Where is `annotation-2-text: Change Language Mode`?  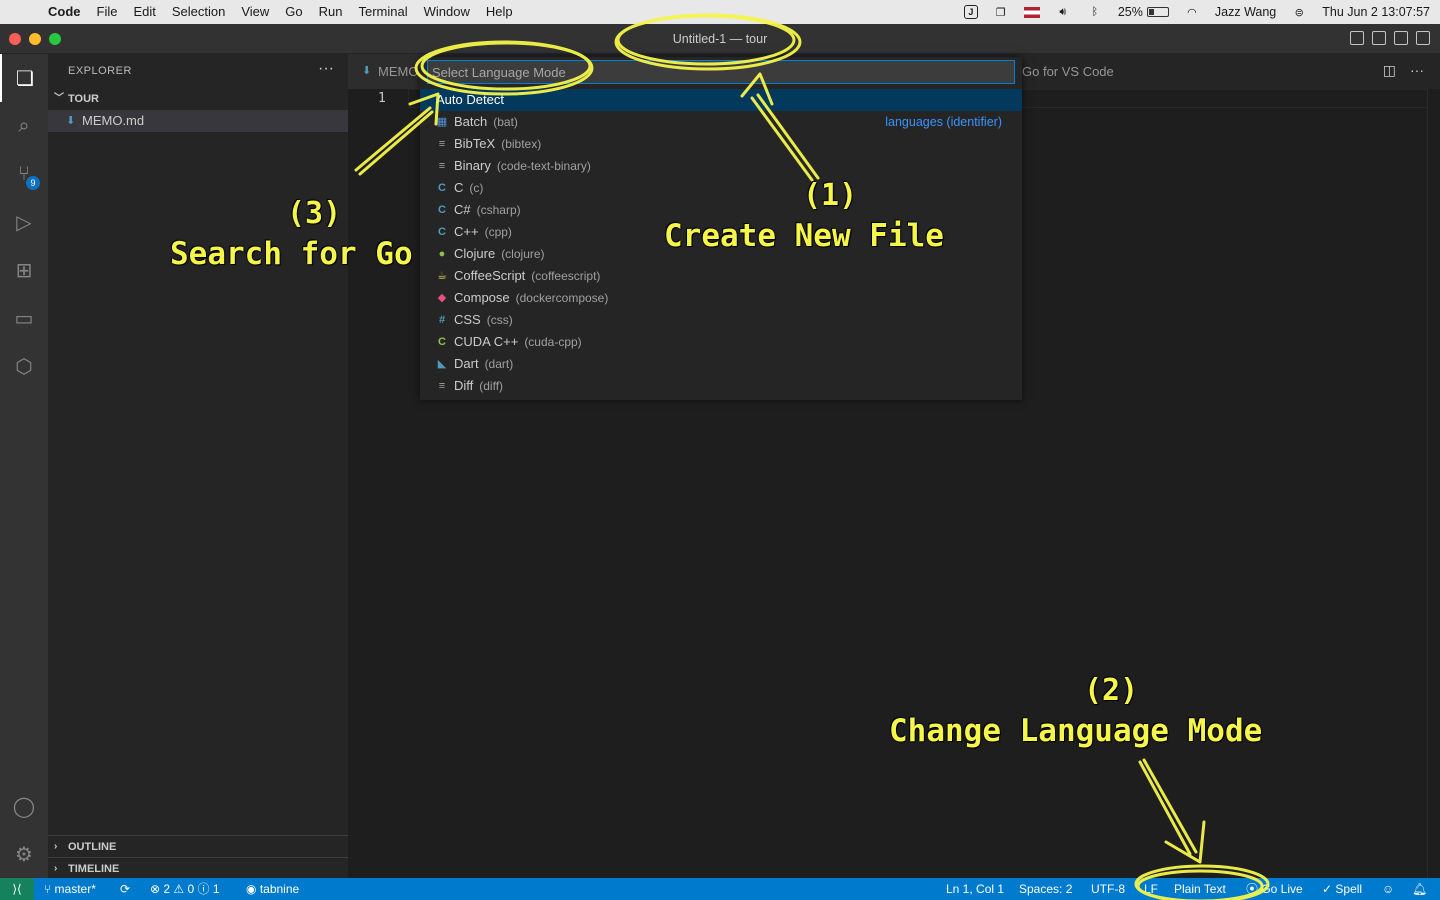
annotation-2-text: Change Language Mode is located at coordinates (1076, 731).